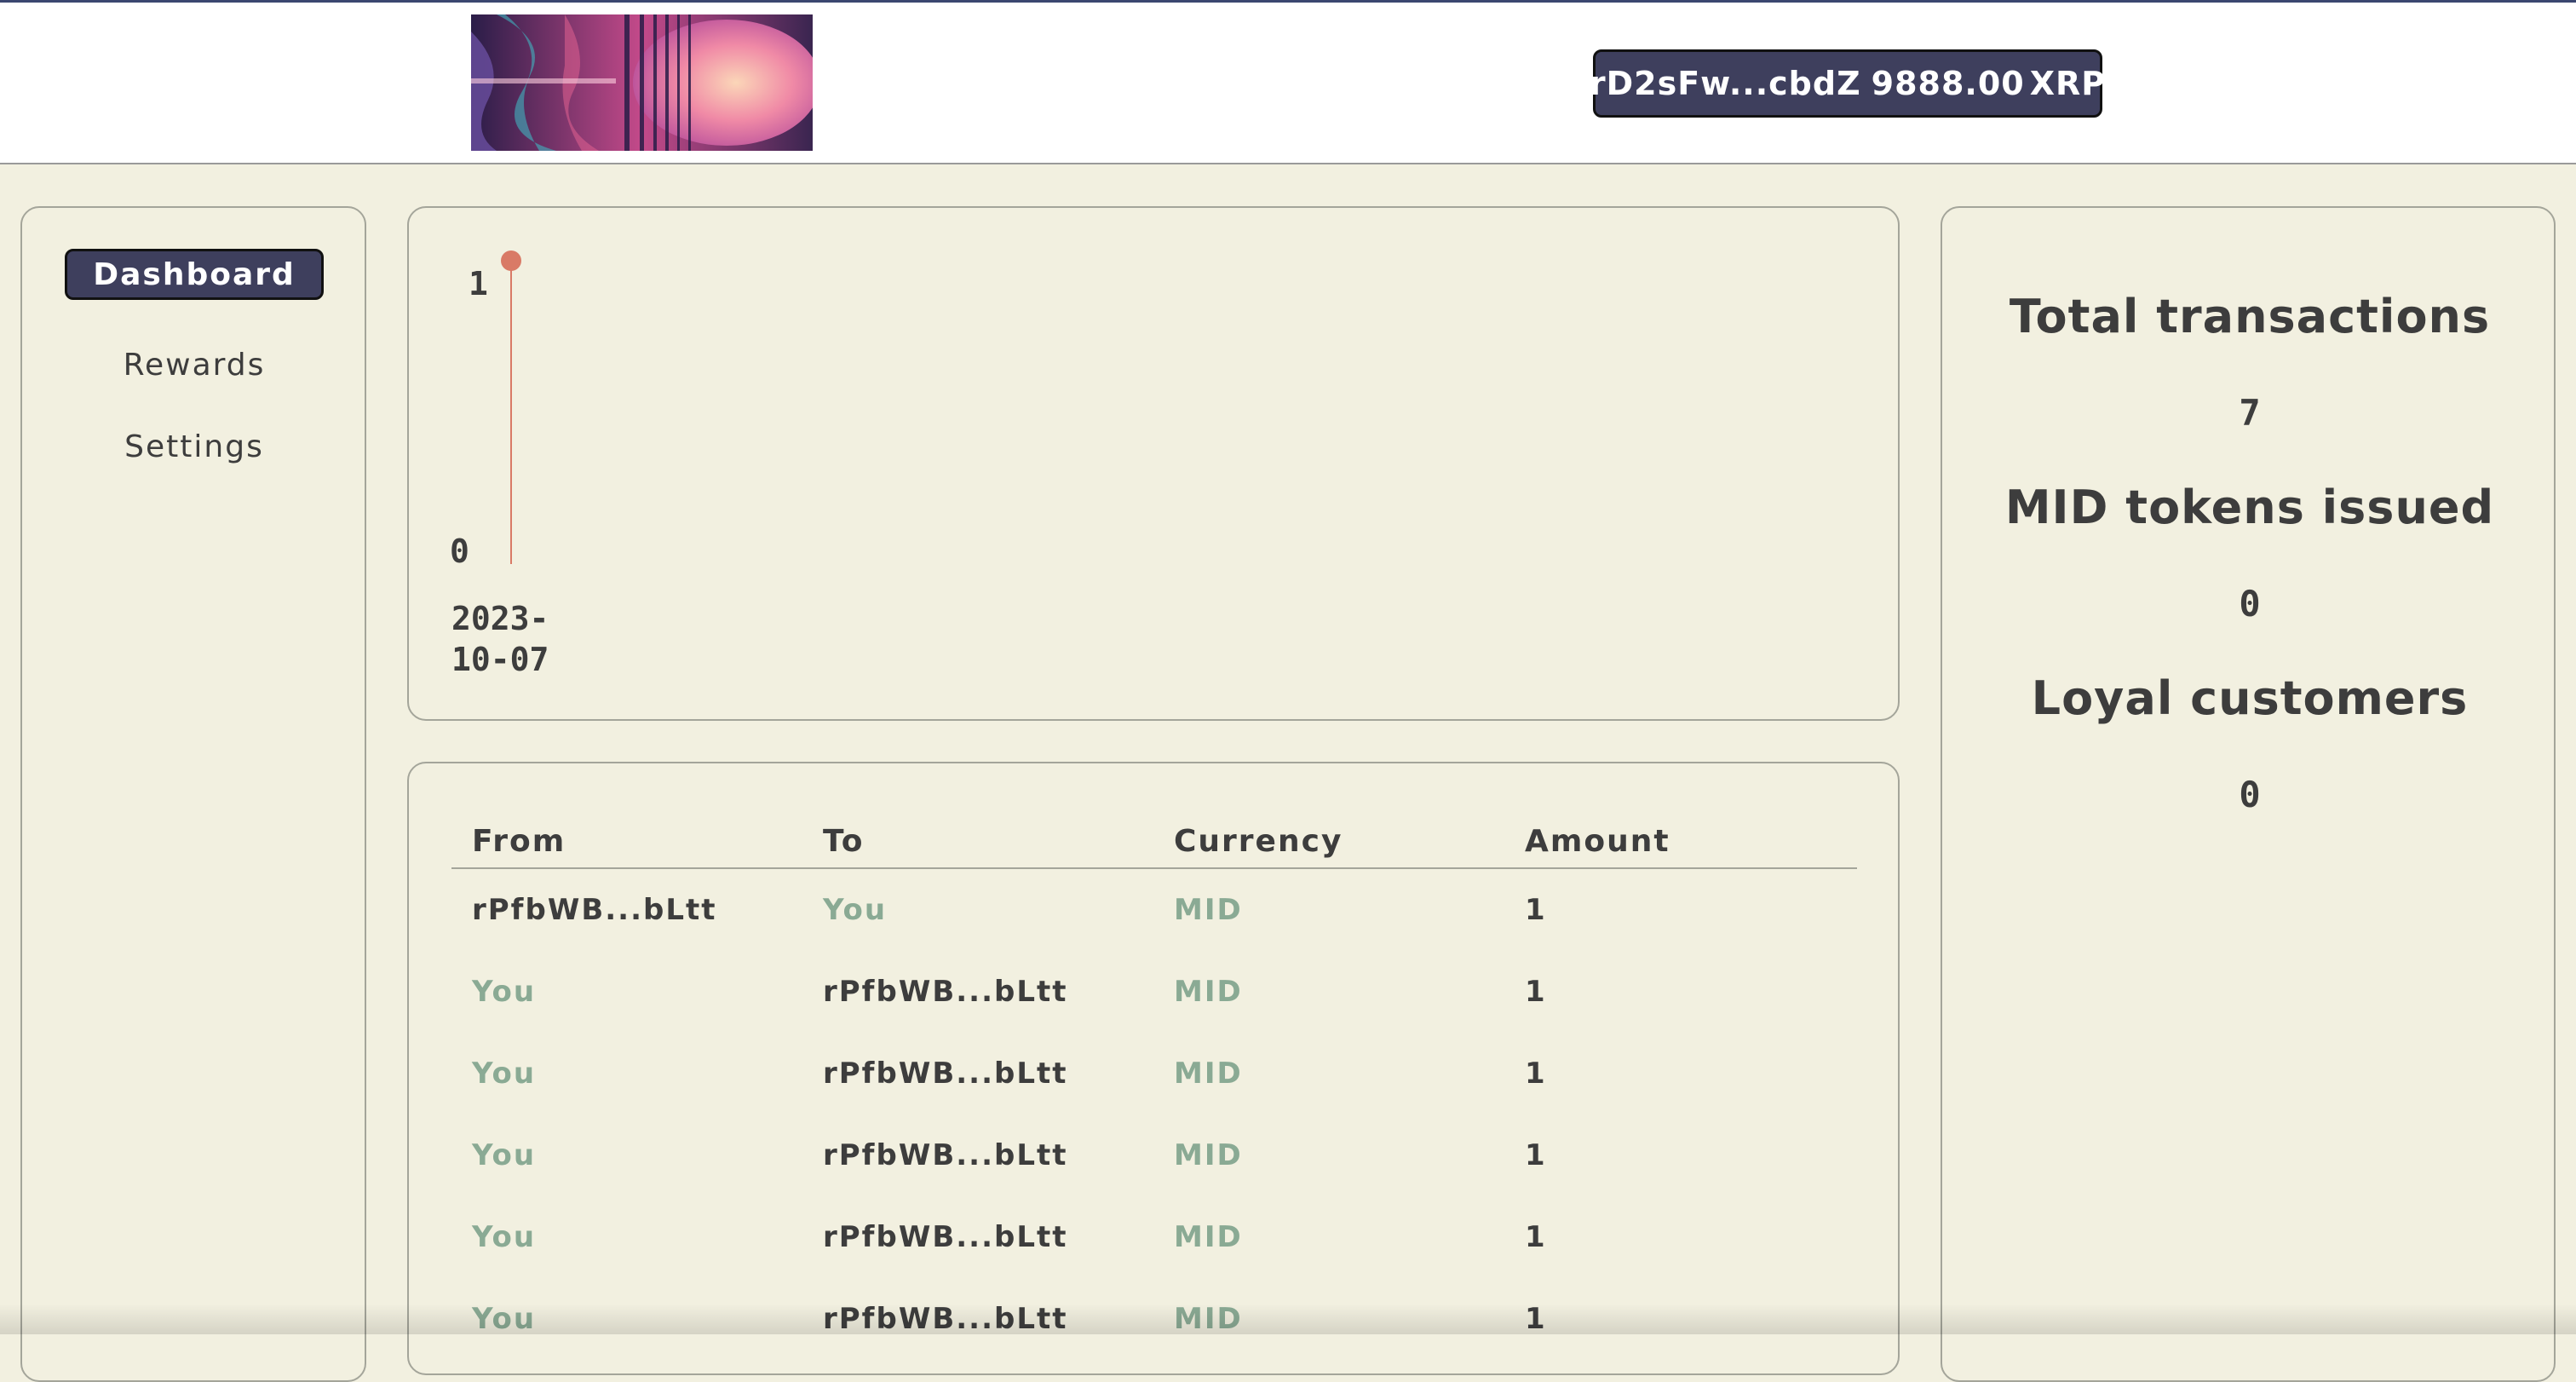 This screenshot has height=1382, width=2576. Describe the element at coordinates (2068, 83) in the screenshot. I see `wallet-currency: XRP` at that location.